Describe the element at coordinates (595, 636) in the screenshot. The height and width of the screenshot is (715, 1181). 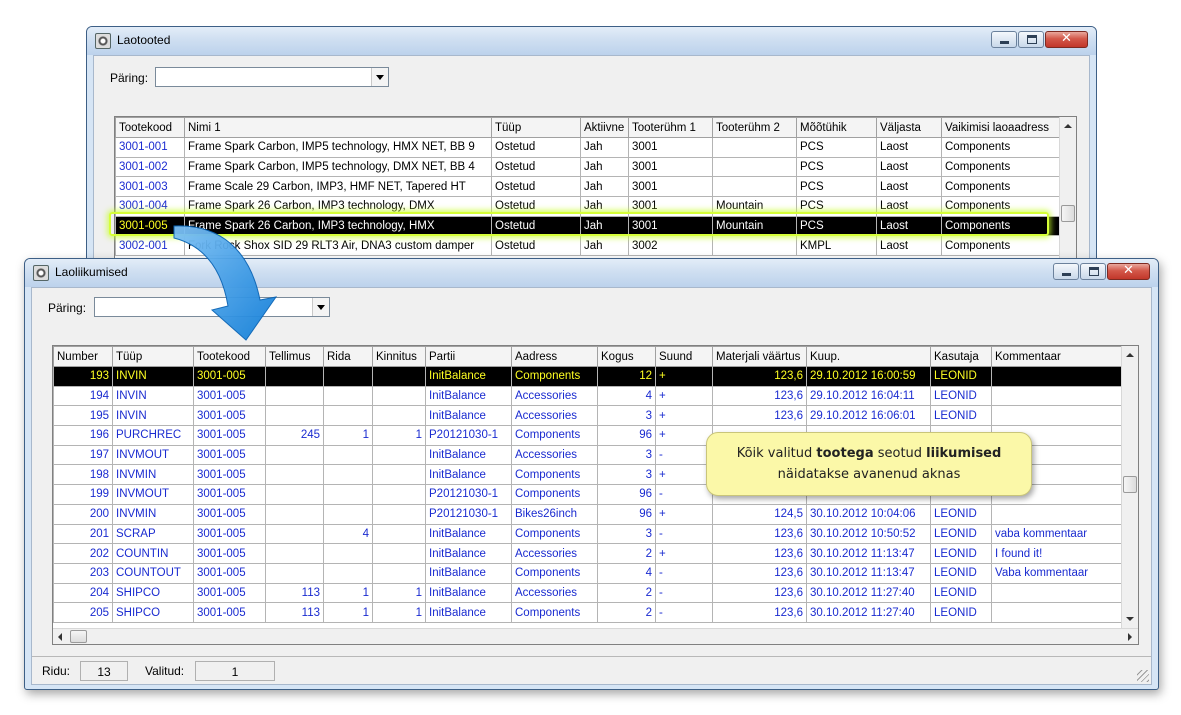
I see `movements-horizontal-scrollbar` at that location.